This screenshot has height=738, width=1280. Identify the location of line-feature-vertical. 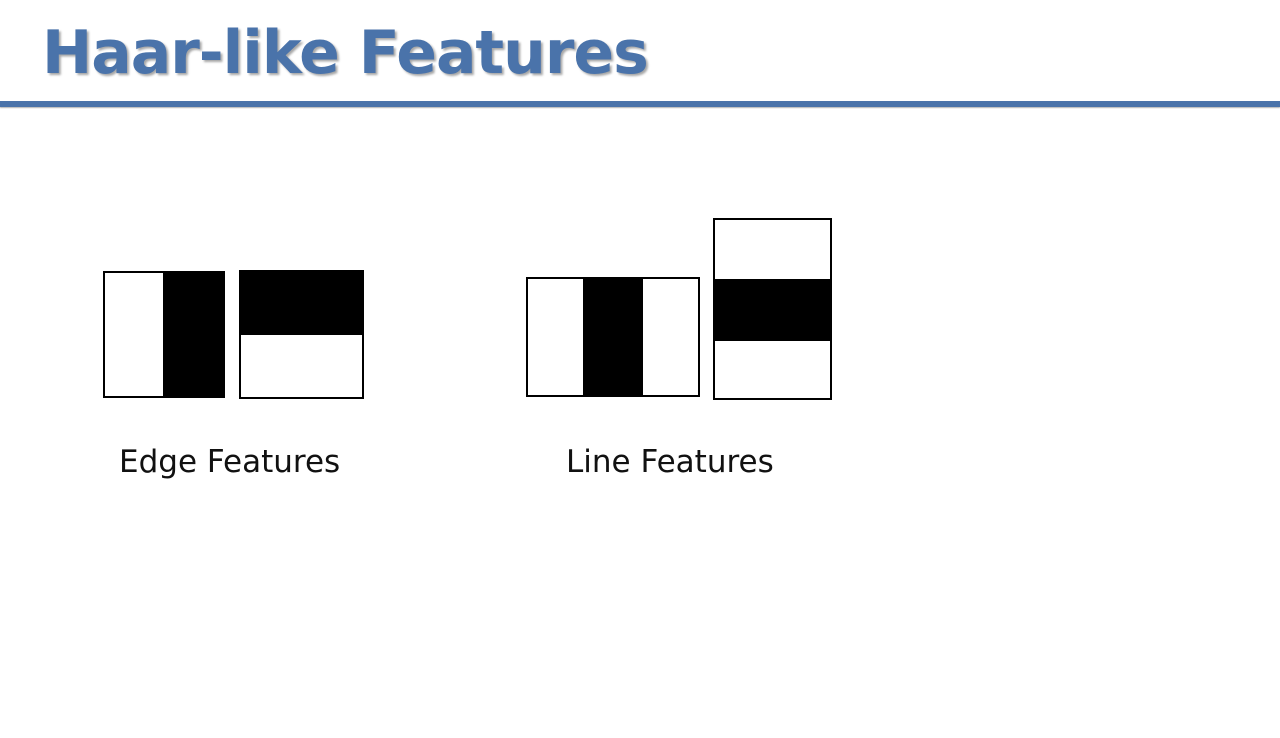
(613, 337).